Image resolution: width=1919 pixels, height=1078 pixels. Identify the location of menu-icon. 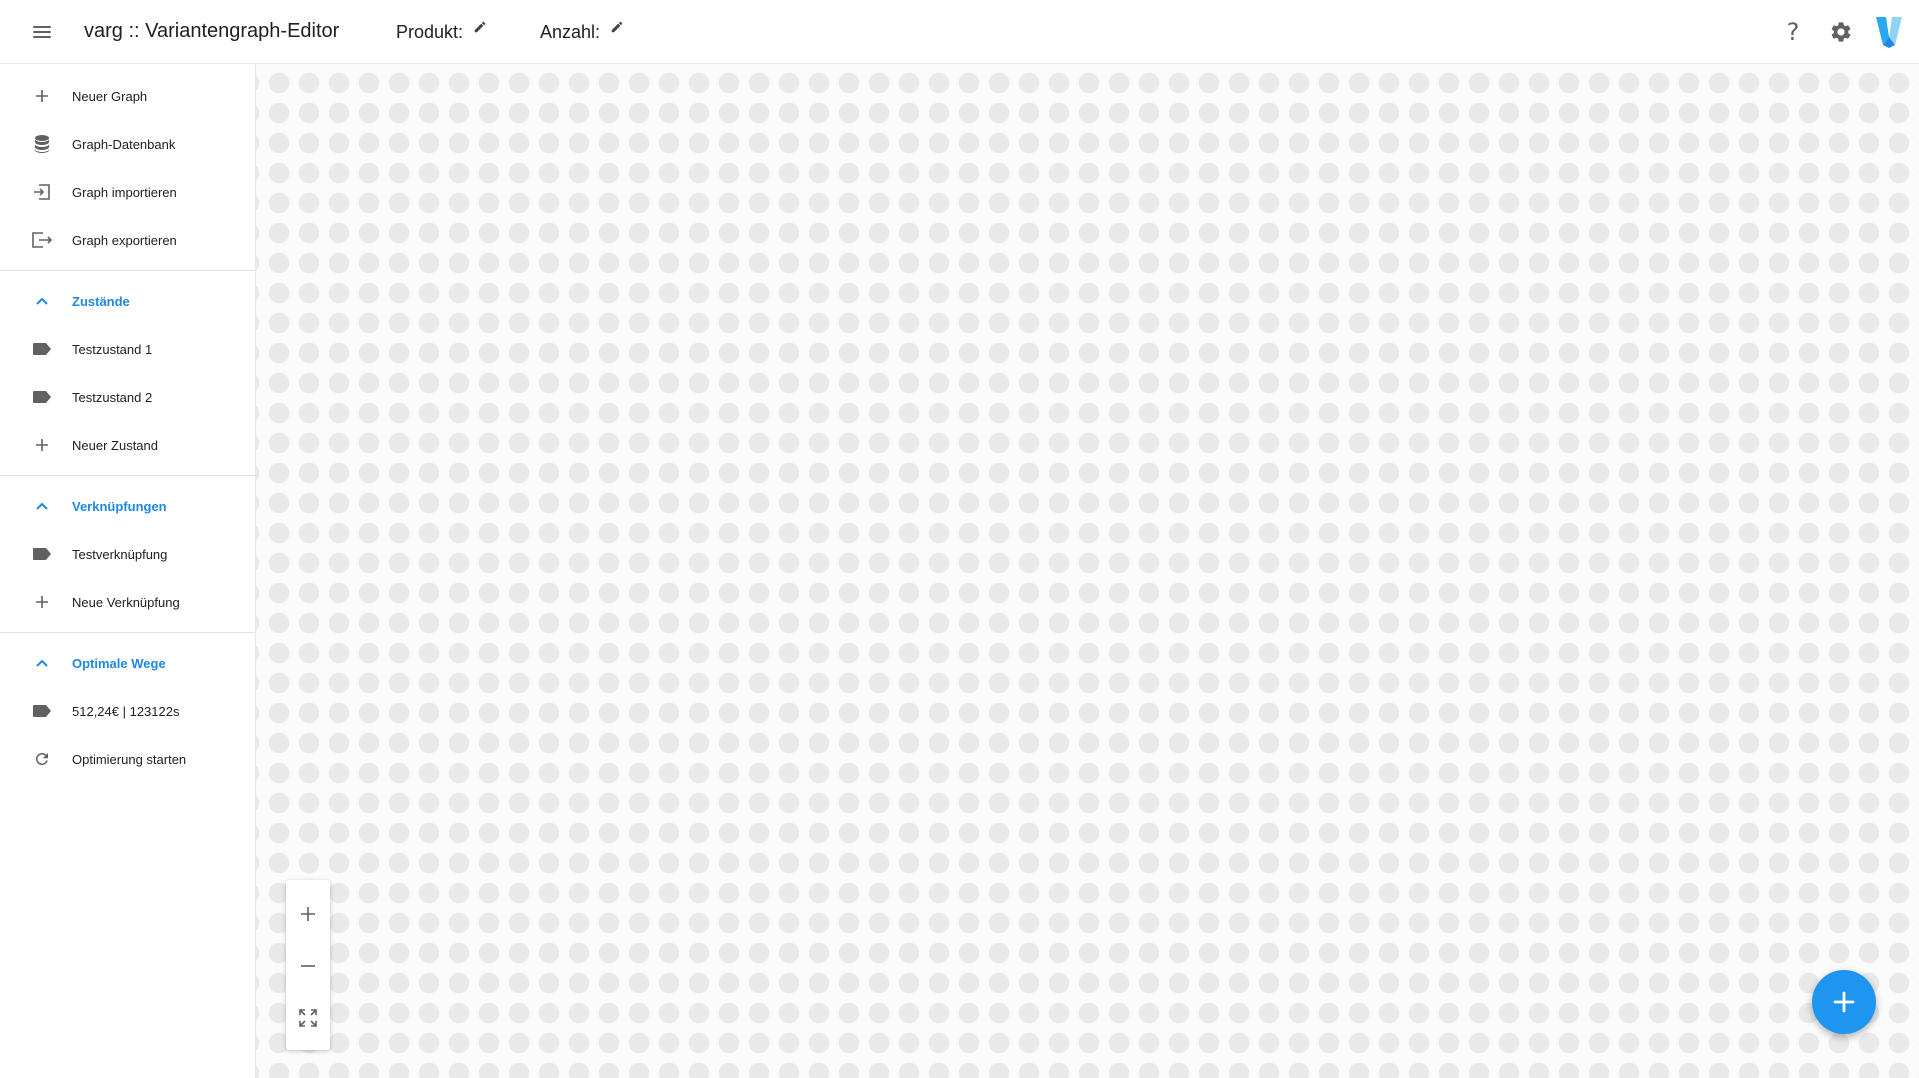
(42, 32).